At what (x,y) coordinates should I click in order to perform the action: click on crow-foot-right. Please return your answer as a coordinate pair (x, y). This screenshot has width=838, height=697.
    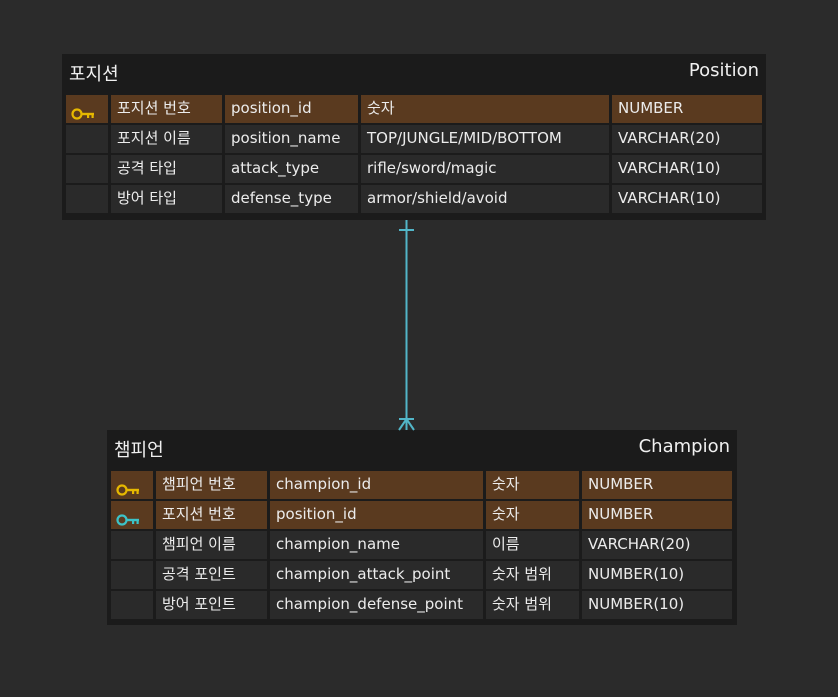
    Looking at the image, I should click on (410, 424).